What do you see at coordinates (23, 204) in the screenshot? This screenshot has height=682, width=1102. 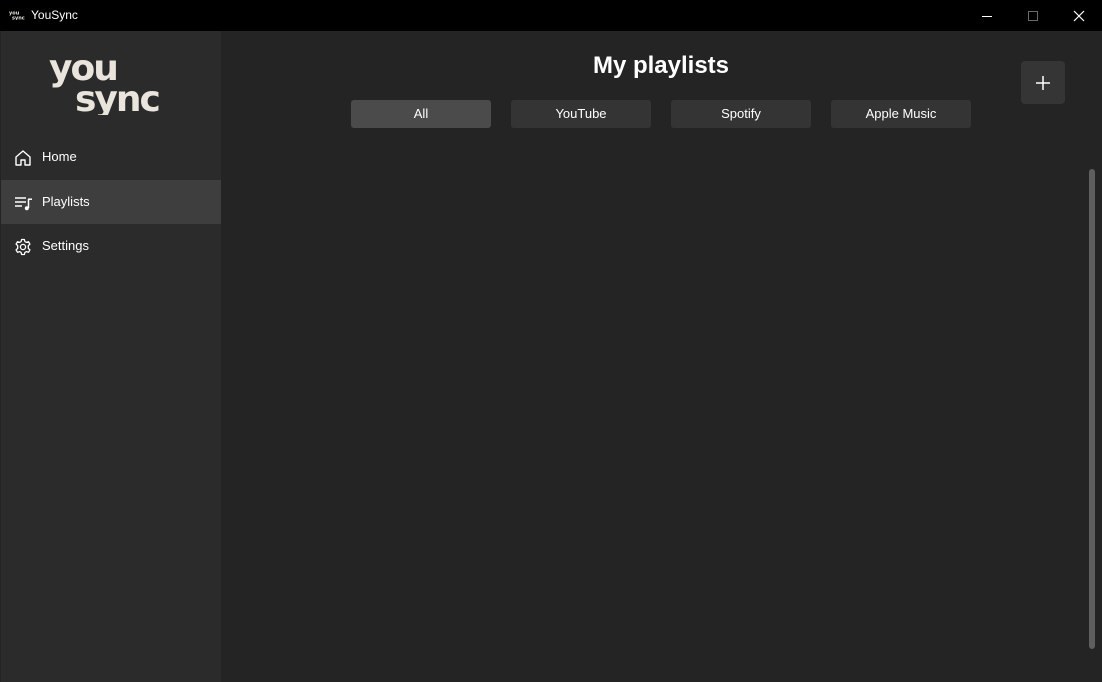 I see `playlist-icon` at bounding box center [23, 204].